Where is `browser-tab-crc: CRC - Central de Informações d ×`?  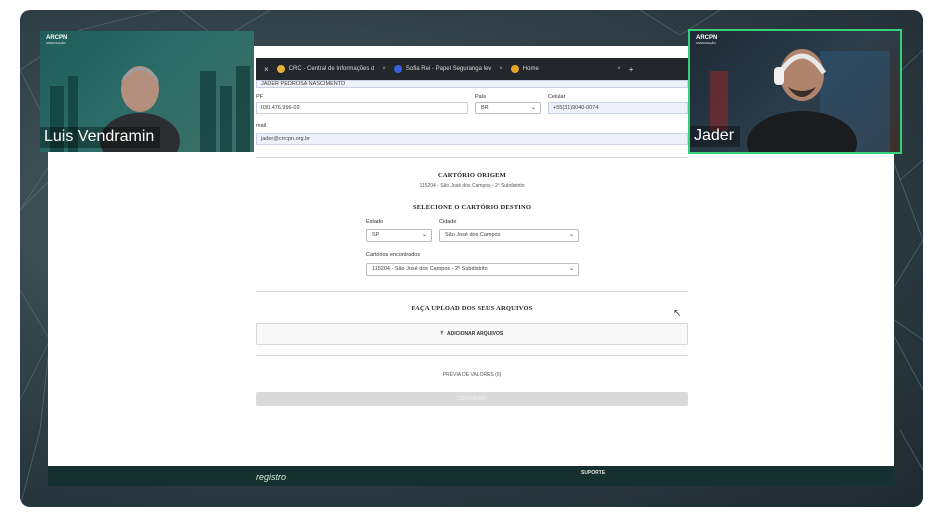
browser-tab-crc: CRC - Central de Informações d × is located at coordinates (331, 69).